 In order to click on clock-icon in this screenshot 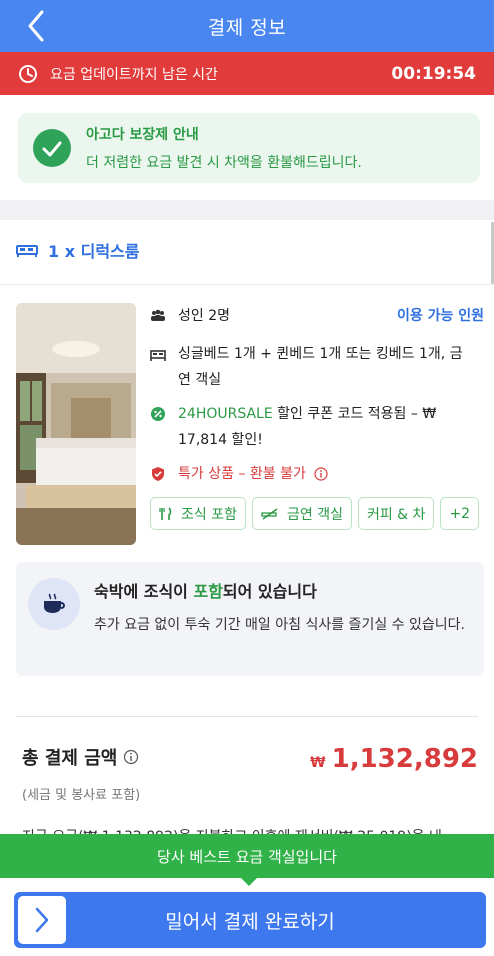, I will do `click(28, 73)`.